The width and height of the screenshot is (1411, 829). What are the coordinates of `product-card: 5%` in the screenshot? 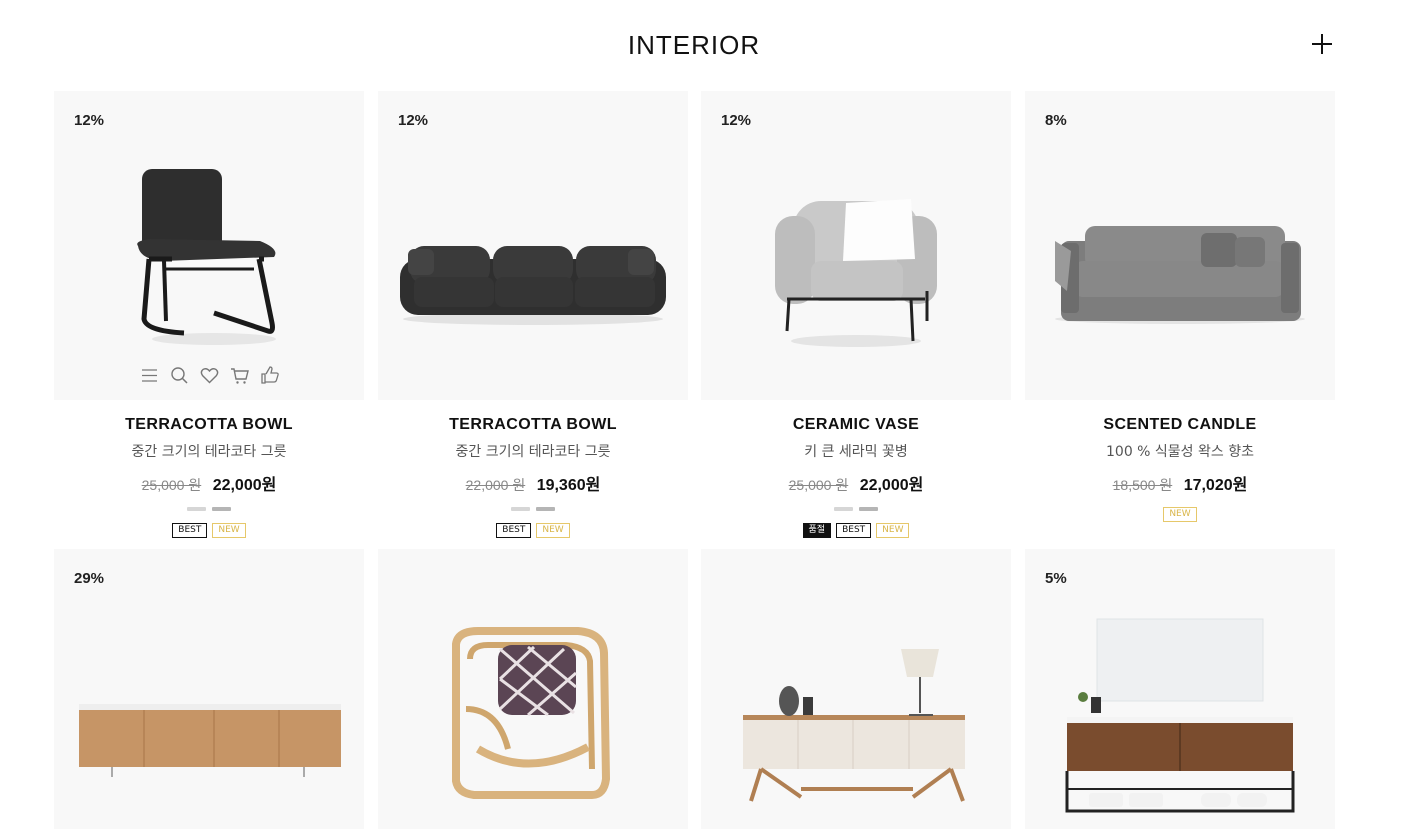 It's located at (1180, 689).